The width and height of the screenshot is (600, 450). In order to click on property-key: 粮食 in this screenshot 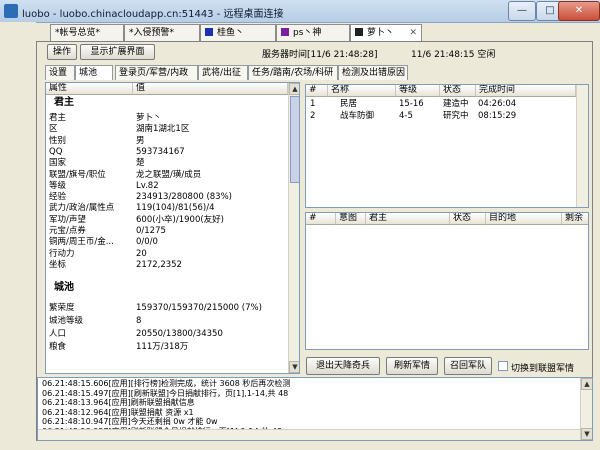, I will do `click(58, 347)`.